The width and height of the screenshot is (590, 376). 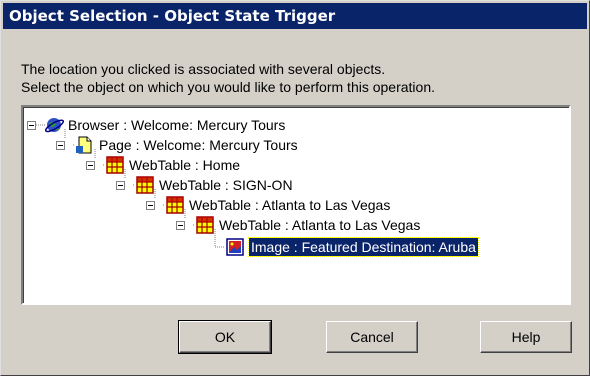 What do you see at coordinates (54, 125) in the screenshot?
I see `browser-globe-icon` at bounding box center [54, 125].